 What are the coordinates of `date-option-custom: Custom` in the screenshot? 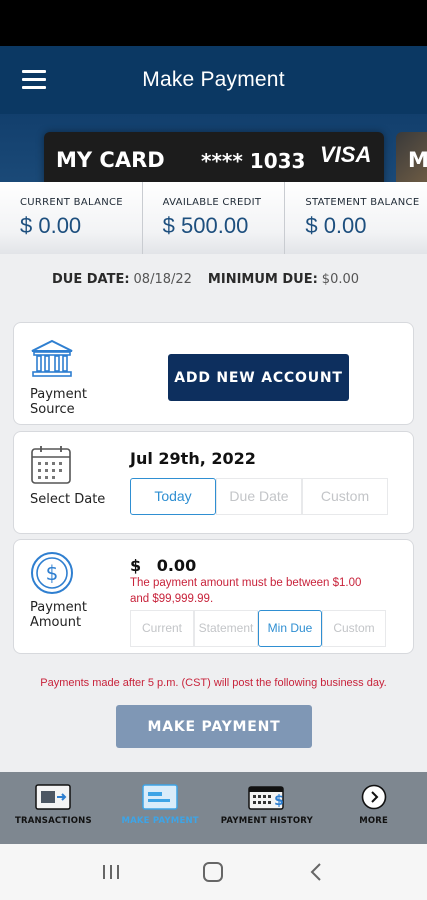 It's located at (345, 496).